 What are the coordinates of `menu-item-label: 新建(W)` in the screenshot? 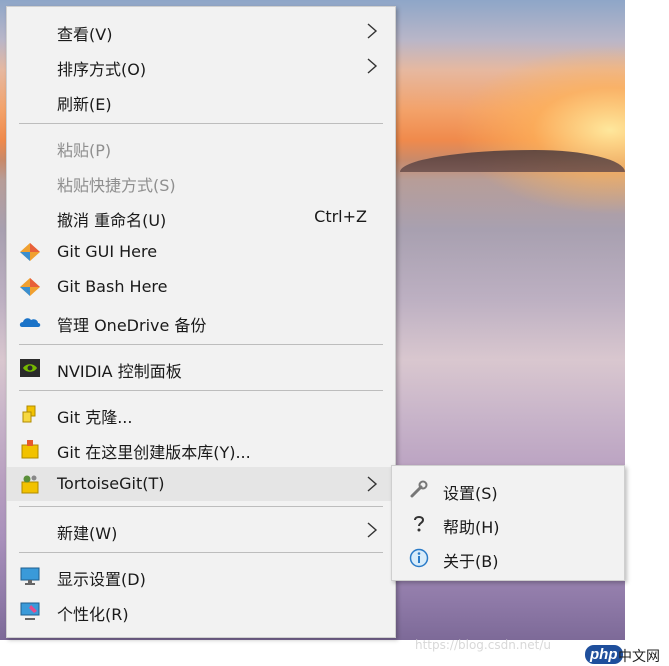 It's located at (87, 533).